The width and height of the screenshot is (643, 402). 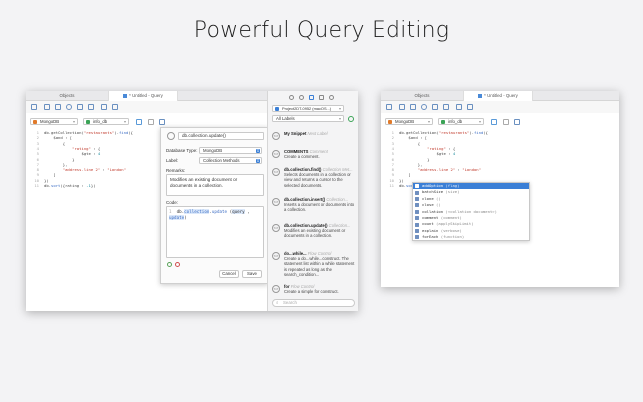 I want to click on code-token: {, so click(x=410, y=143).